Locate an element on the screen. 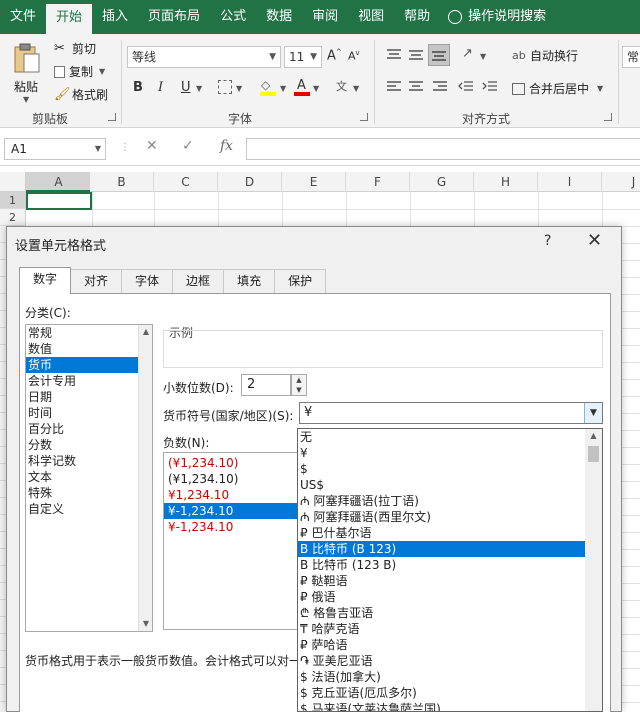  currency-option: ₽ 俄语 is located at coordinates (450, 597).